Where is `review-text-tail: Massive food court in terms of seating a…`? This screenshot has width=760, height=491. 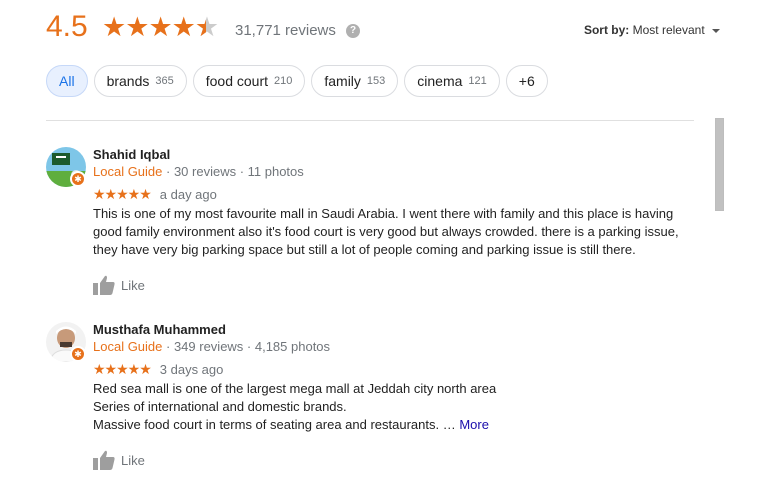 review-text-tail: Massive food court in terms of seating a… is located at coordinates (276, 424).